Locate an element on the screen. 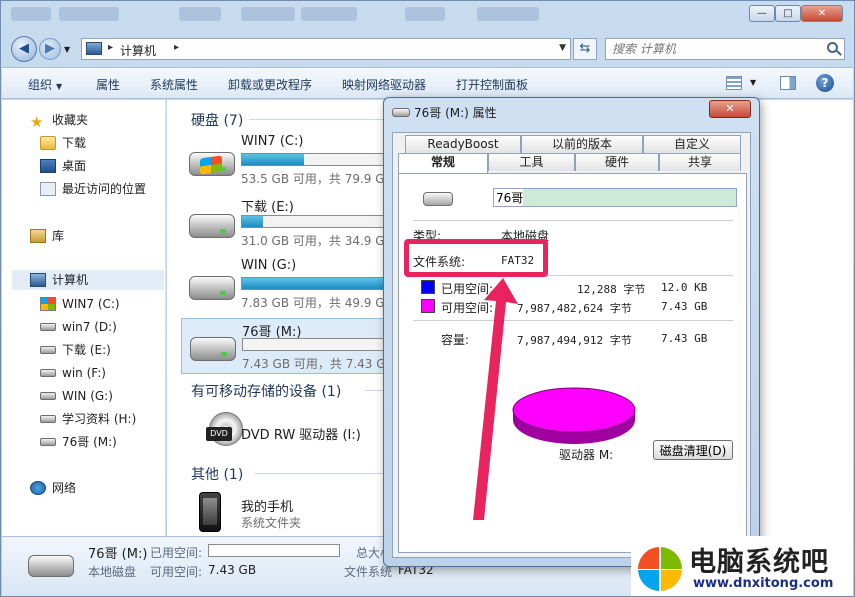 The height and width of the screenshot is (597, 855). group-header-removable: 有可移动存储的设备 (1) is located at coordinates (266, 391).